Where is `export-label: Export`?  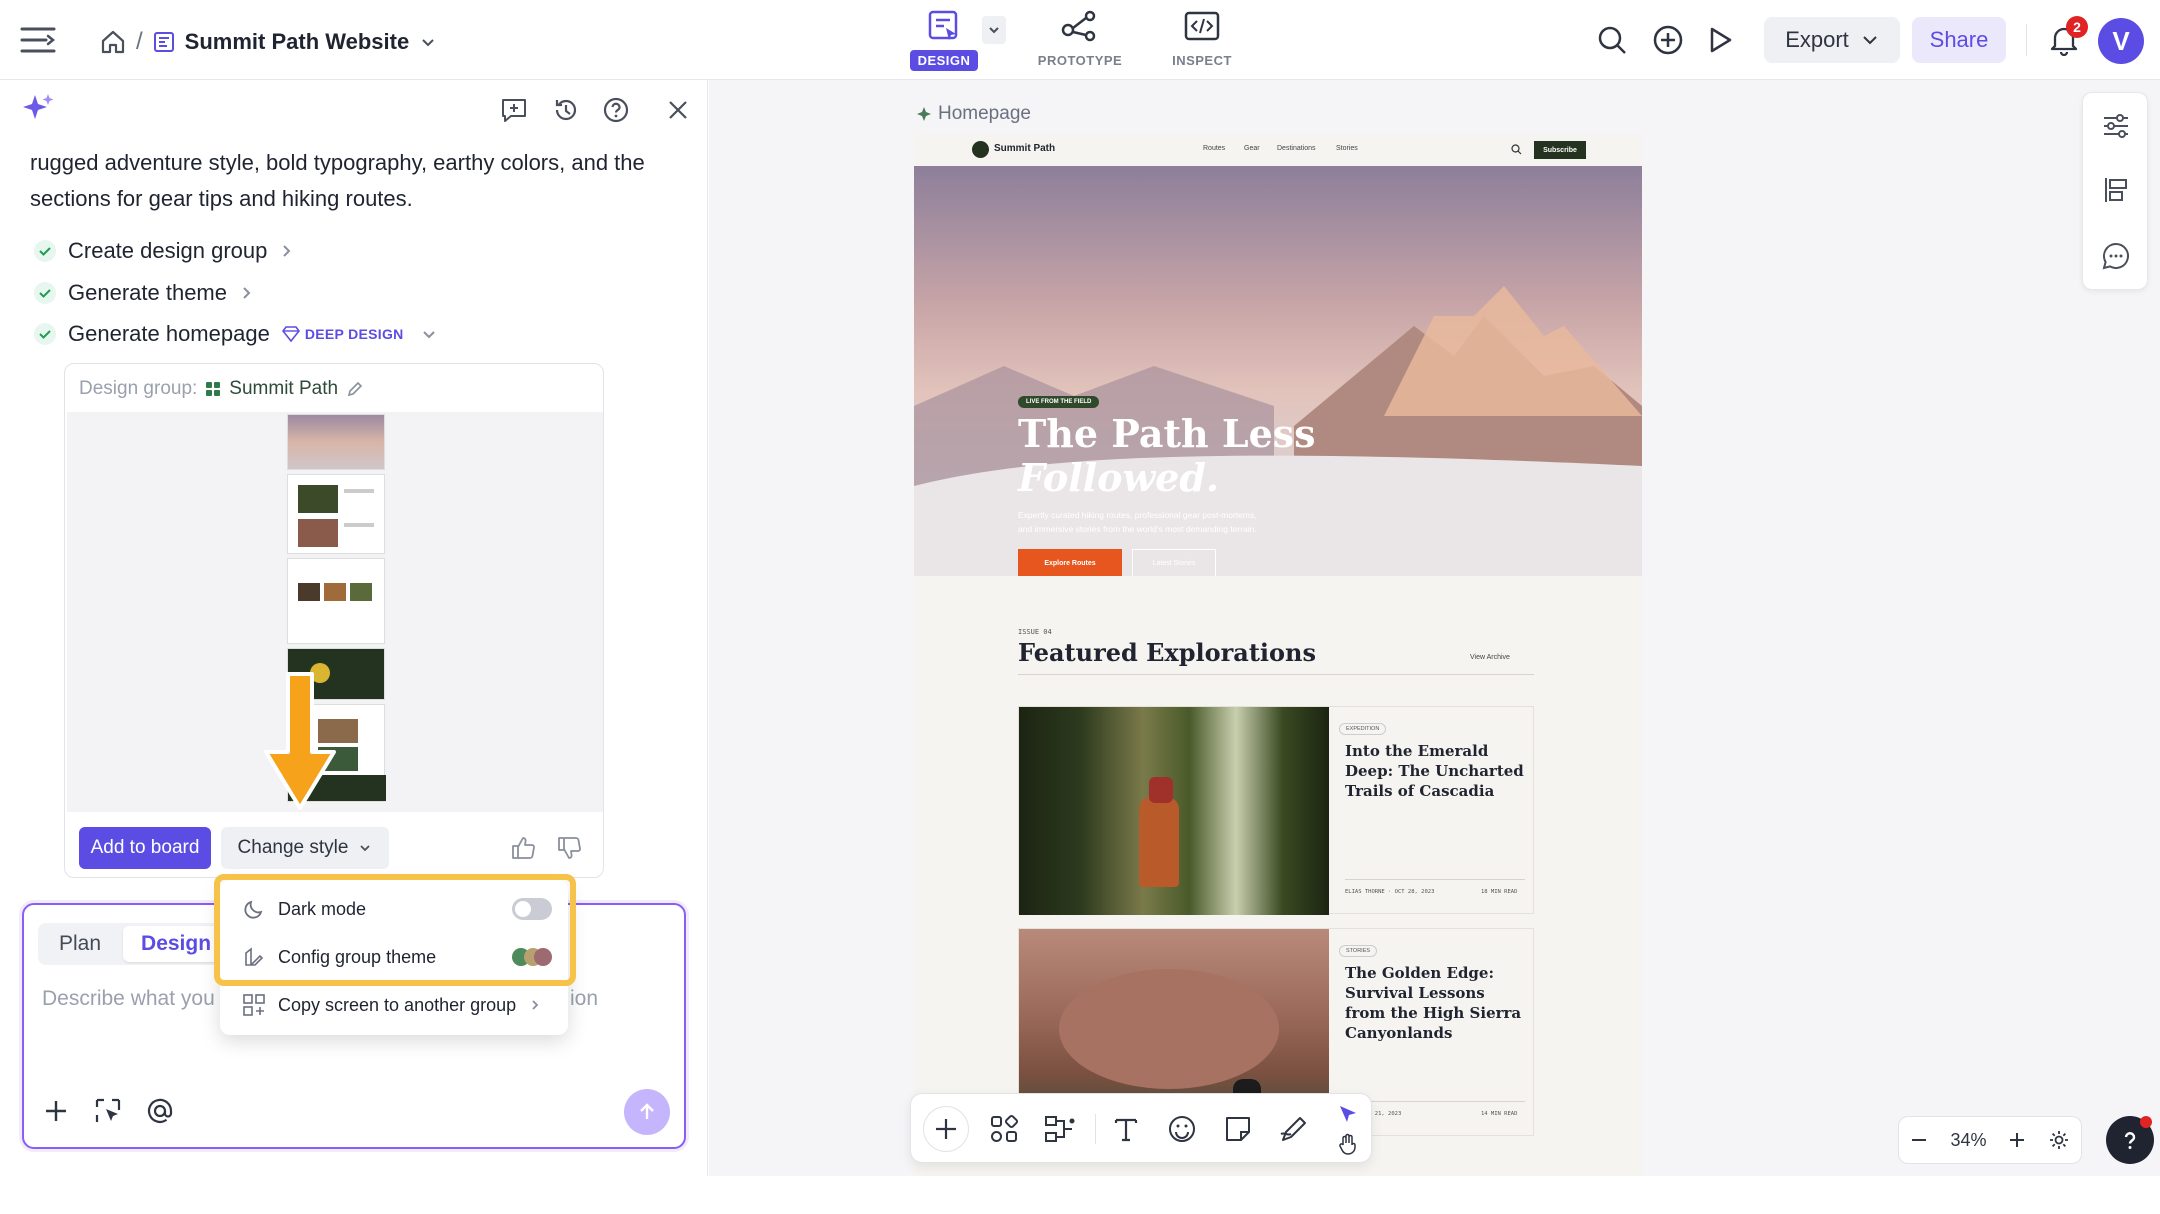
export-label: Export is located at coordinates (1817, 39).